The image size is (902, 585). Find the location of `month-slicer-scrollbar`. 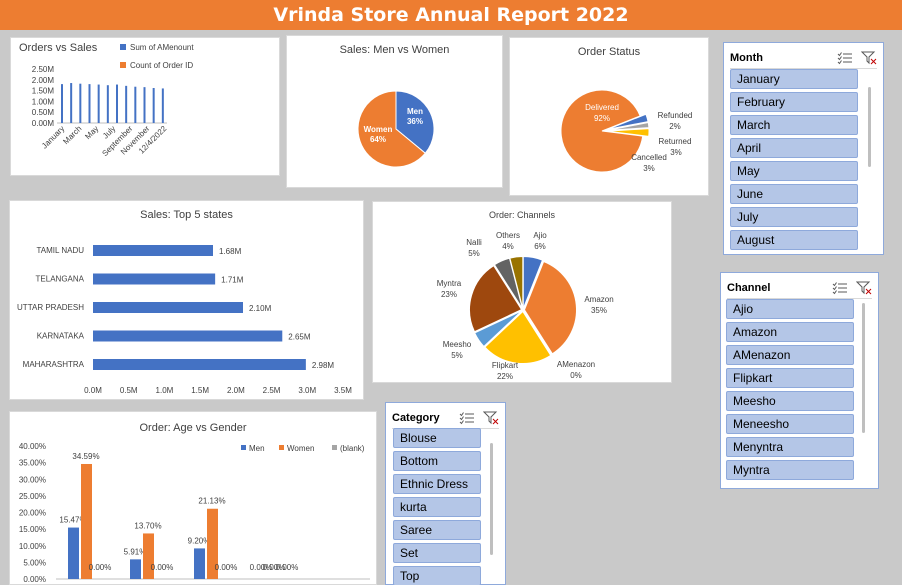

month-slicer-scrollbar is located at coordinates (869, 127).